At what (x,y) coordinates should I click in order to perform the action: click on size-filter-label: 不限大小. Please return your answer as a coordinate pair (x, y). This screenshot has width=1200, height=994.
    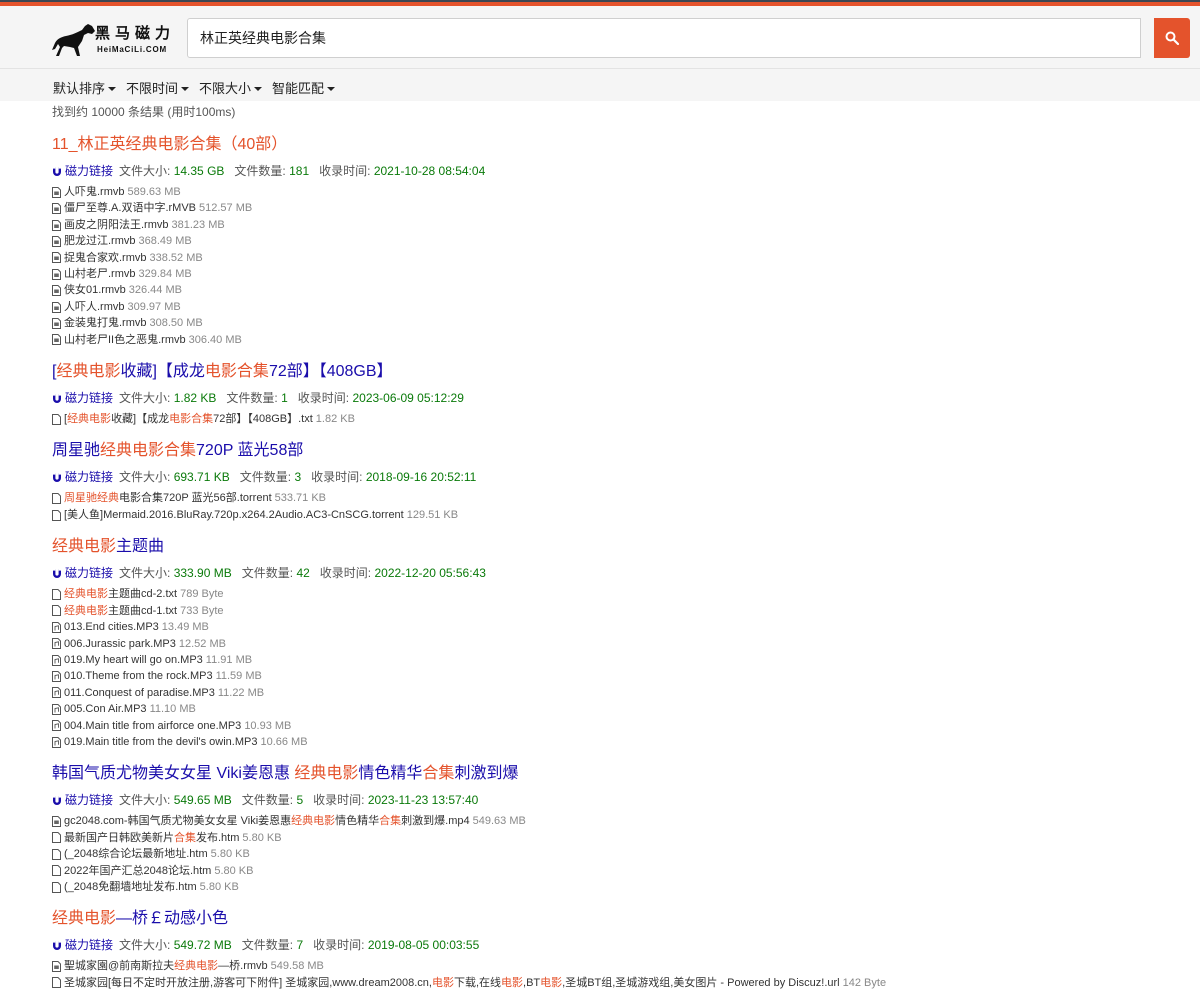
    Looking at the image, I should click on (225, 88).